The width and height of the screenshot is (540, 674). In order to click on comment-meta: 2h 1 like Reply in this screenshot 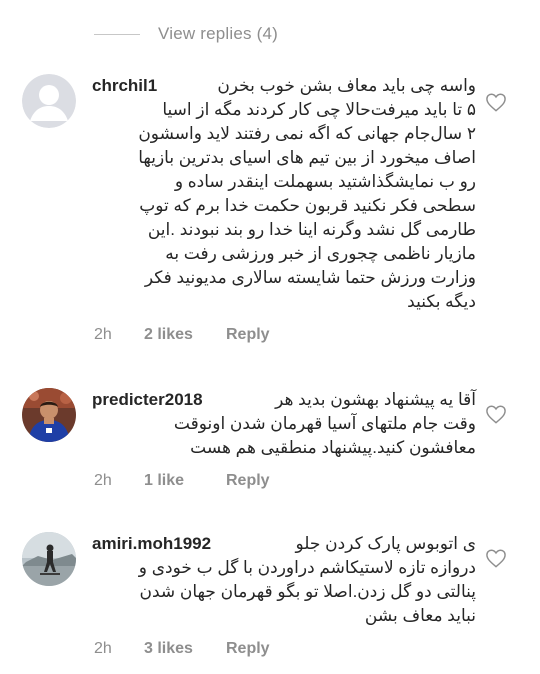, I will do `click(182, 481)`.